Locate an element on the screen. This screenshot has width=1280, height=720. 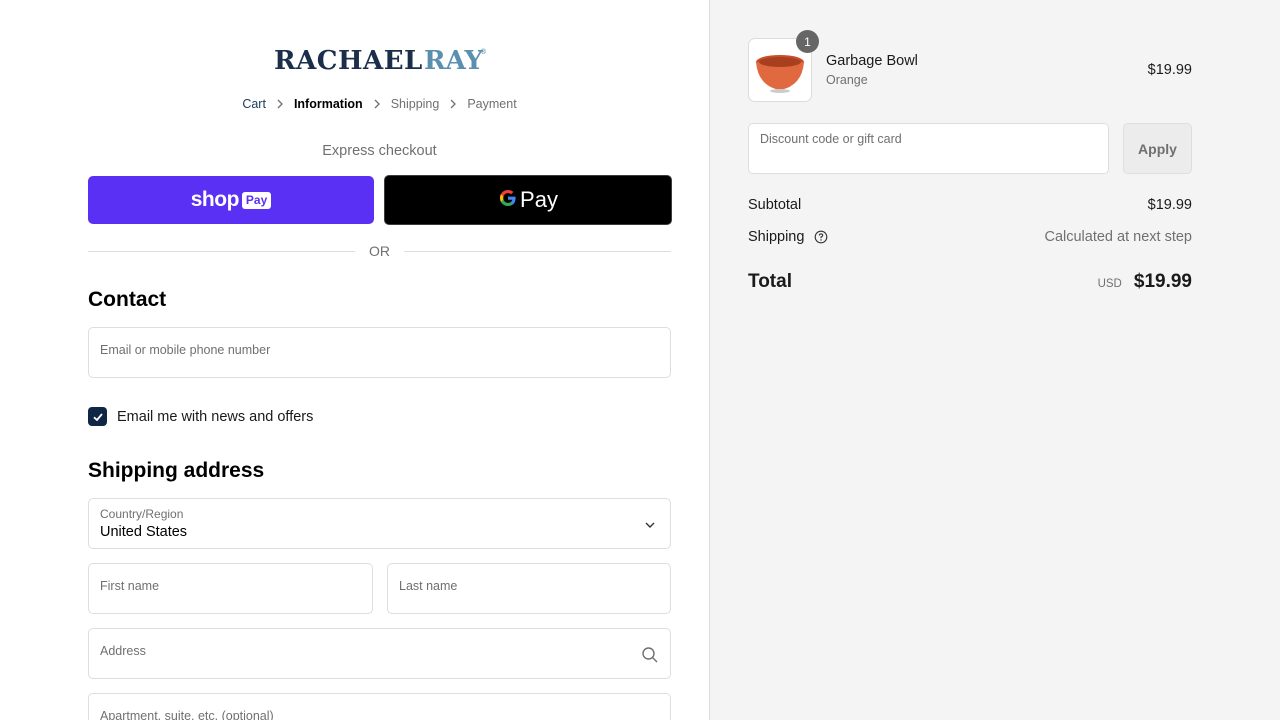
help-circle-icon is located at coordinates (821, 237).